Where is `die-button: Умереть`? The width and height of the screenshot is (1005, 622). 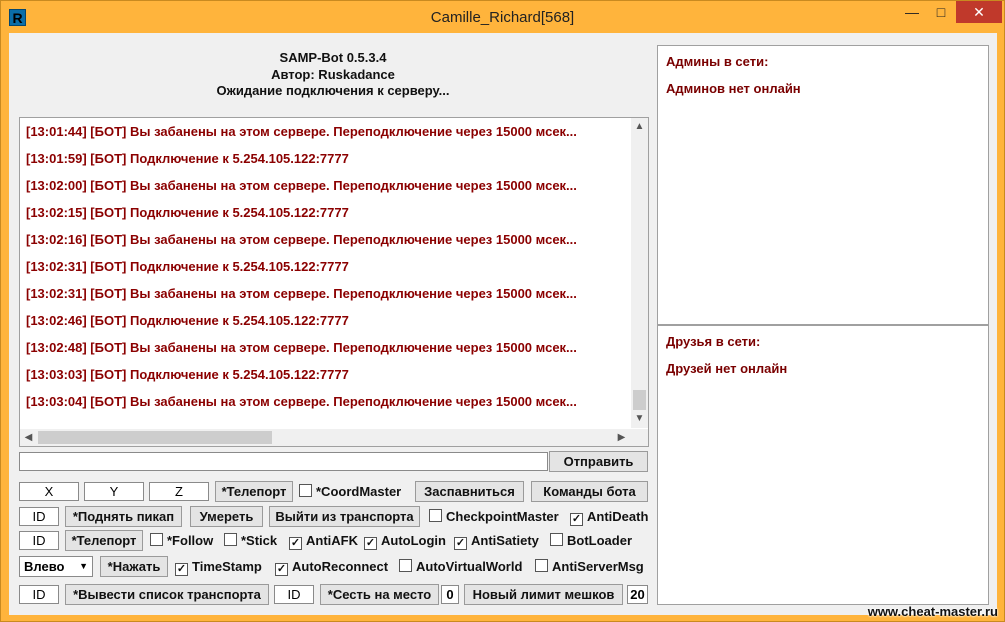
die-button: Умереть is located at coordinates (226, 516).